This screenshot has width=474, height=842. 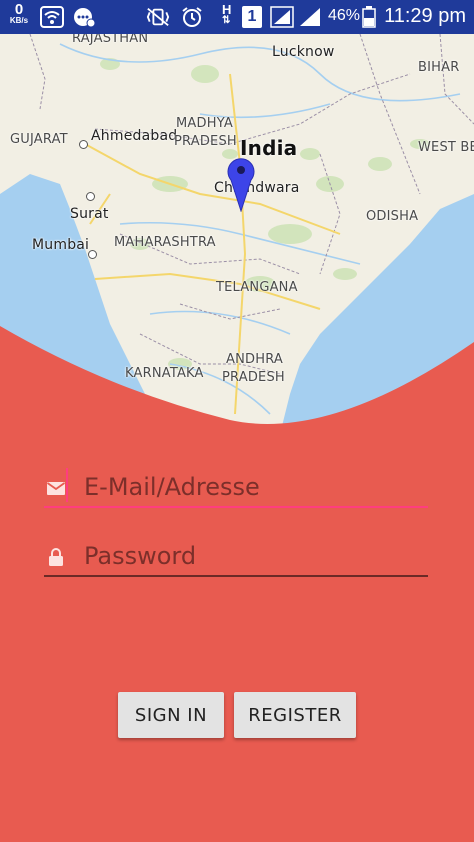 What do you see at coordinates (236, 576) in the screenshot?
I see `password-underline` at bounding box center [236, 576].